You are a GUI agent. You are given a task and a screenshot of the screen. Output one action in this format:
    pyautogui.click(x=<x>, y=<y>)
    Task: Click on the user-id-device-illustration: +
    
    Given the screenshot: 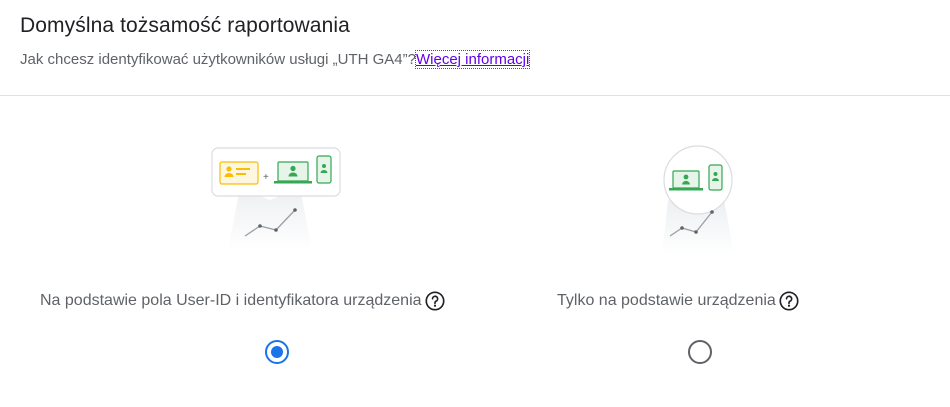 What is the action you would take?
    pyautogui.click(x=276, y=198)
    